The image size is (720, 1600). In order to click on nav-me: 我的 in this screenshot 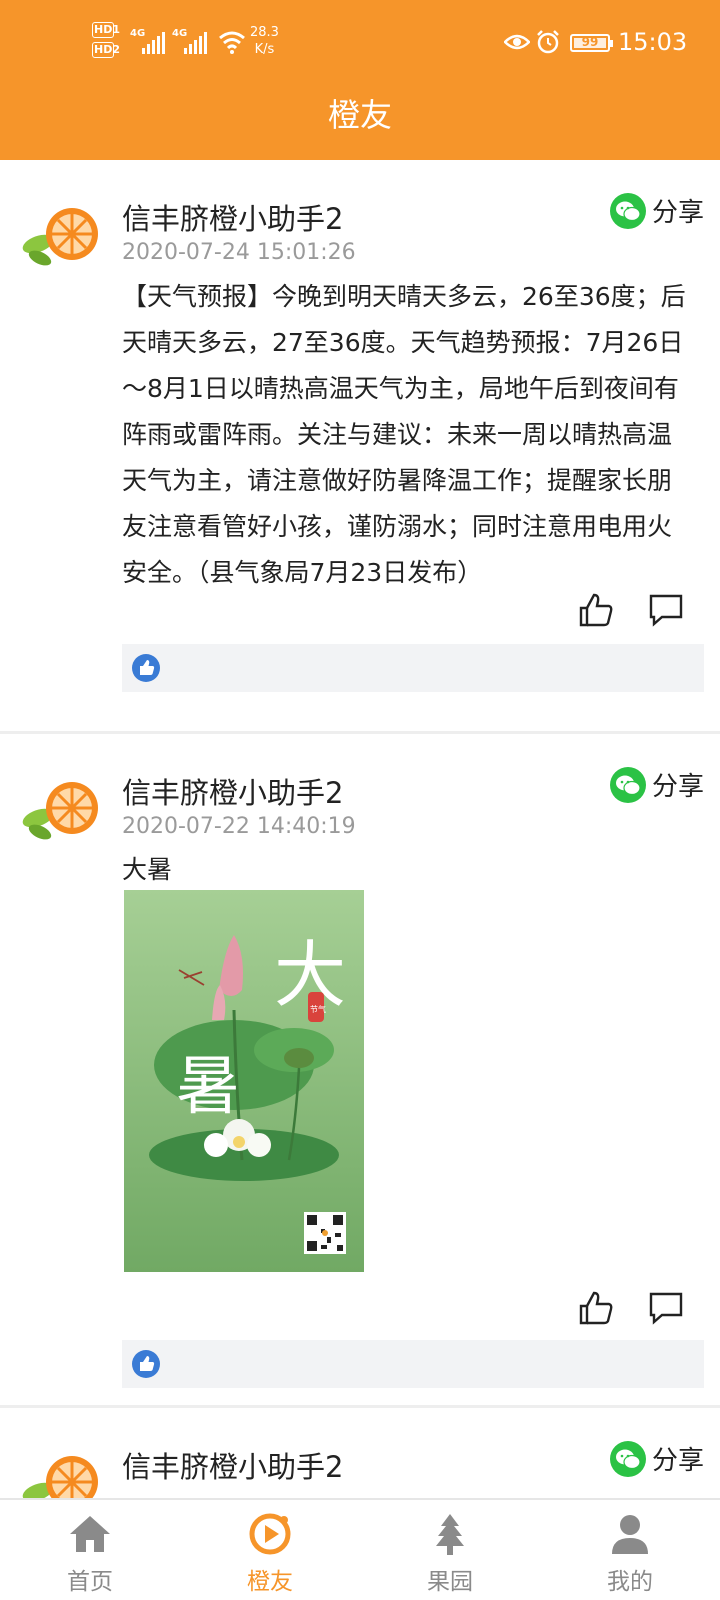, I will do `click(630, 1550)`.